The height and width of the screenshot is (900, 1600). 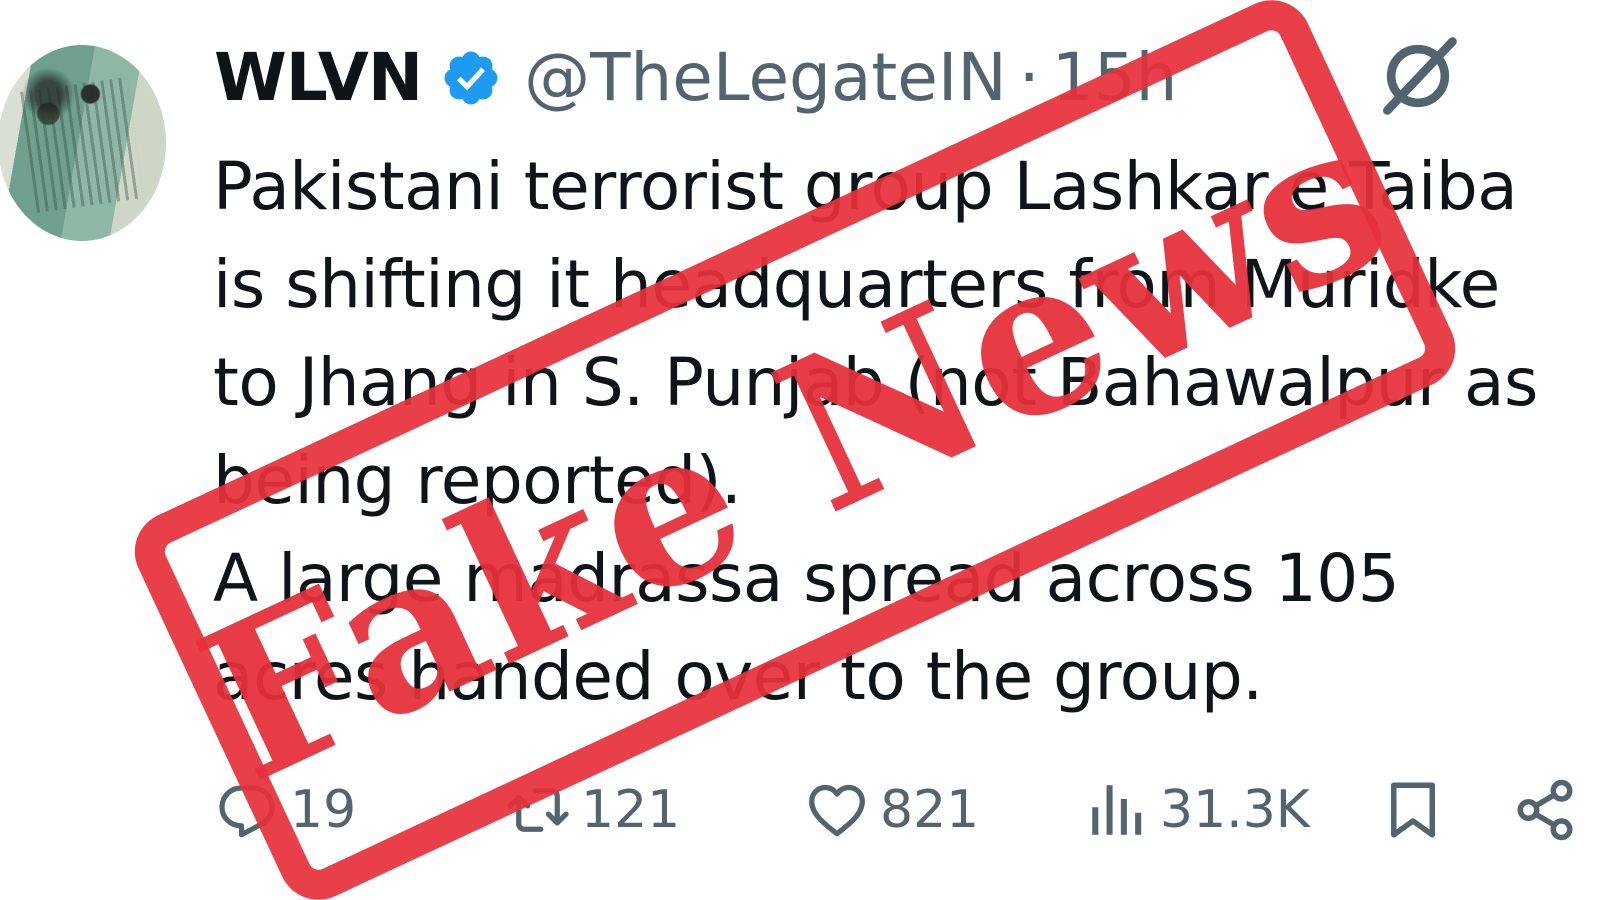 I want to click on avatar, so click(x=83, y=143).